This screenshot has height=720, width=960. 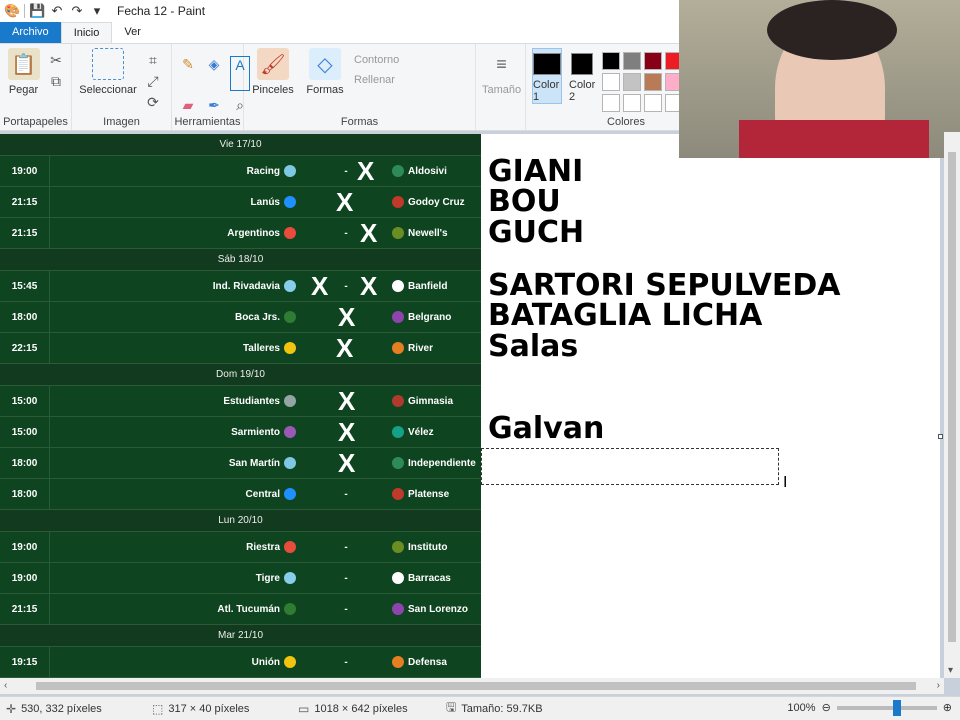 I want to click on fixture-row: 18:00 Boca Jrs. - Belgrano X, so click(x=240, y=317).